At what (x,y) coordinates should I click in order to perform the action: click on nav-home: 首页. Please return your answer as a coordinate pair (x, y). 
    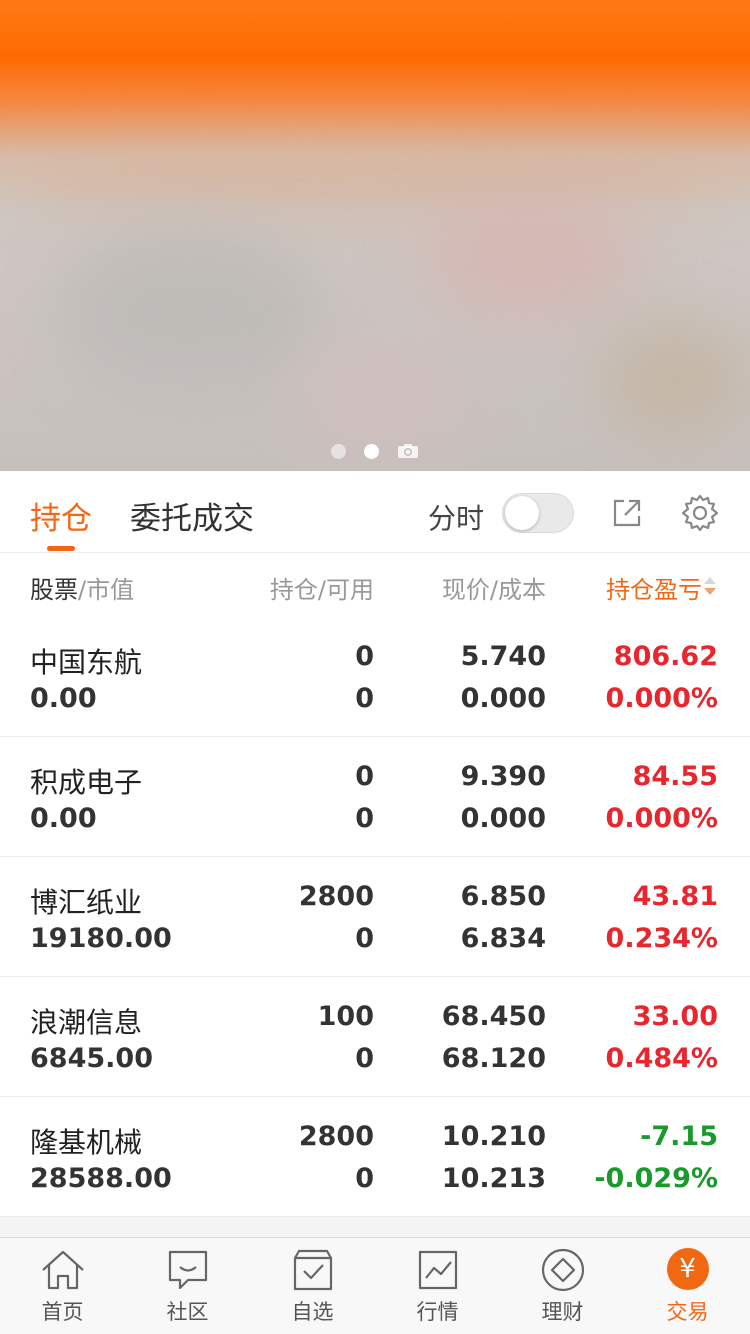
    Looking at the image, I should click on (62, 1286).